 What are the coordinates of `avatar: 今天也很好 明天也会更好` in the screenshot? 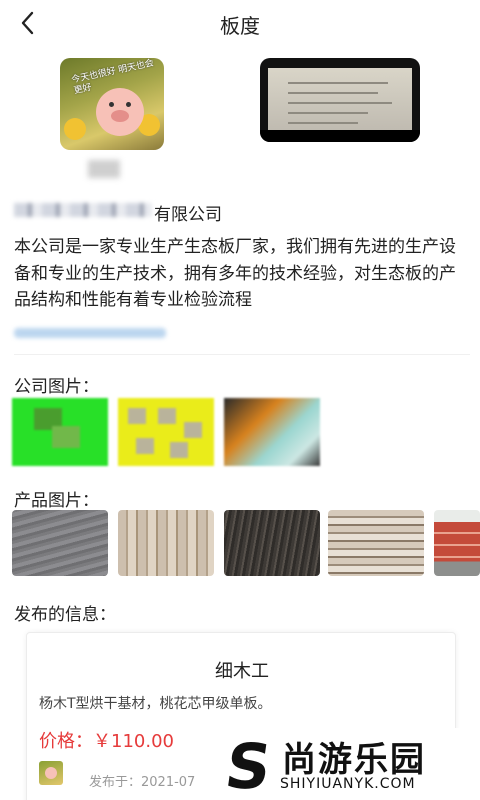 It's located at (112, 104).